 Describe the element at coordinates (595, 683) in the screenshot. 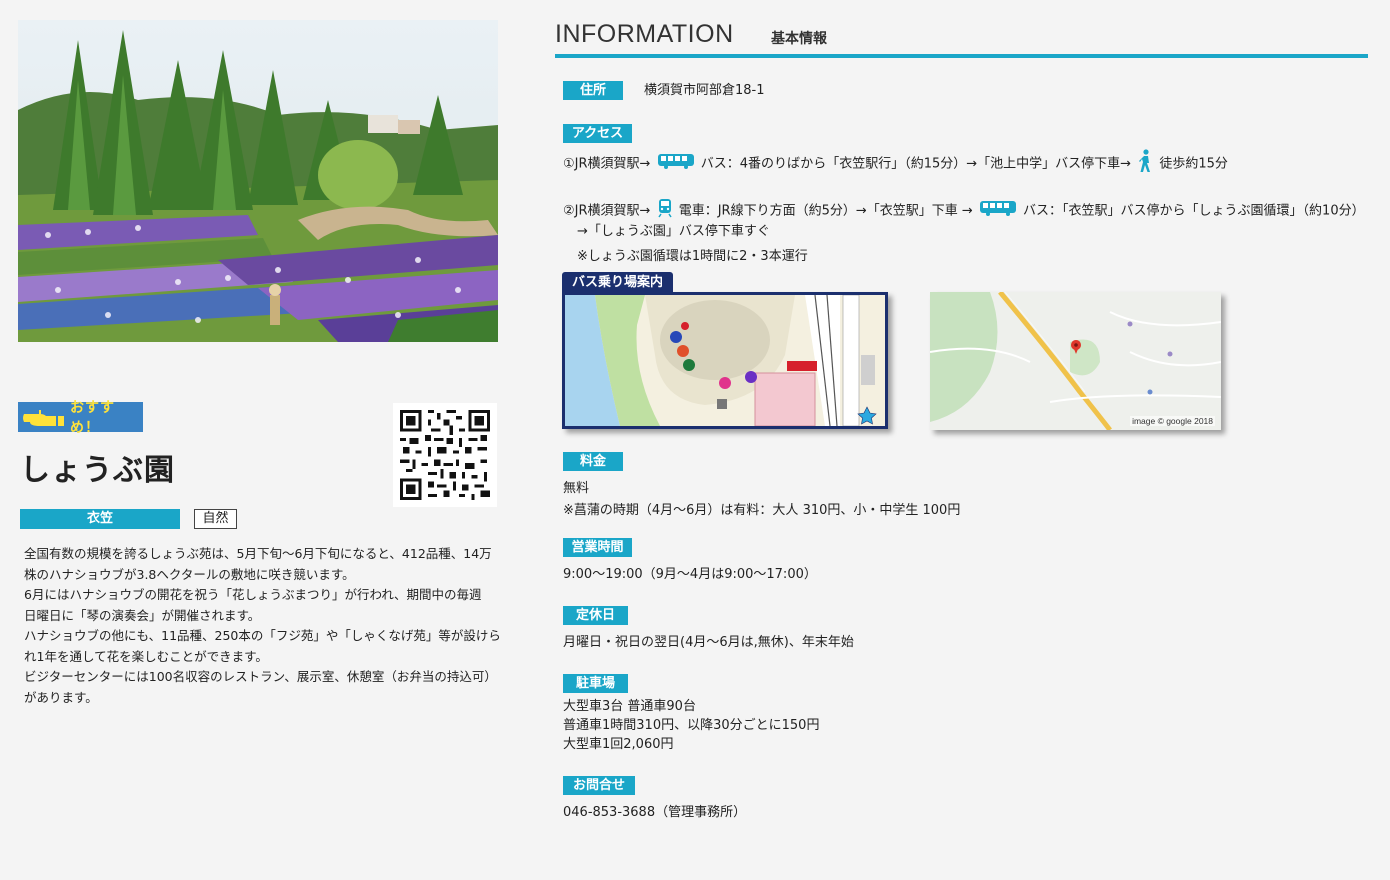

I see `parking-label: 駐車場` at that location.